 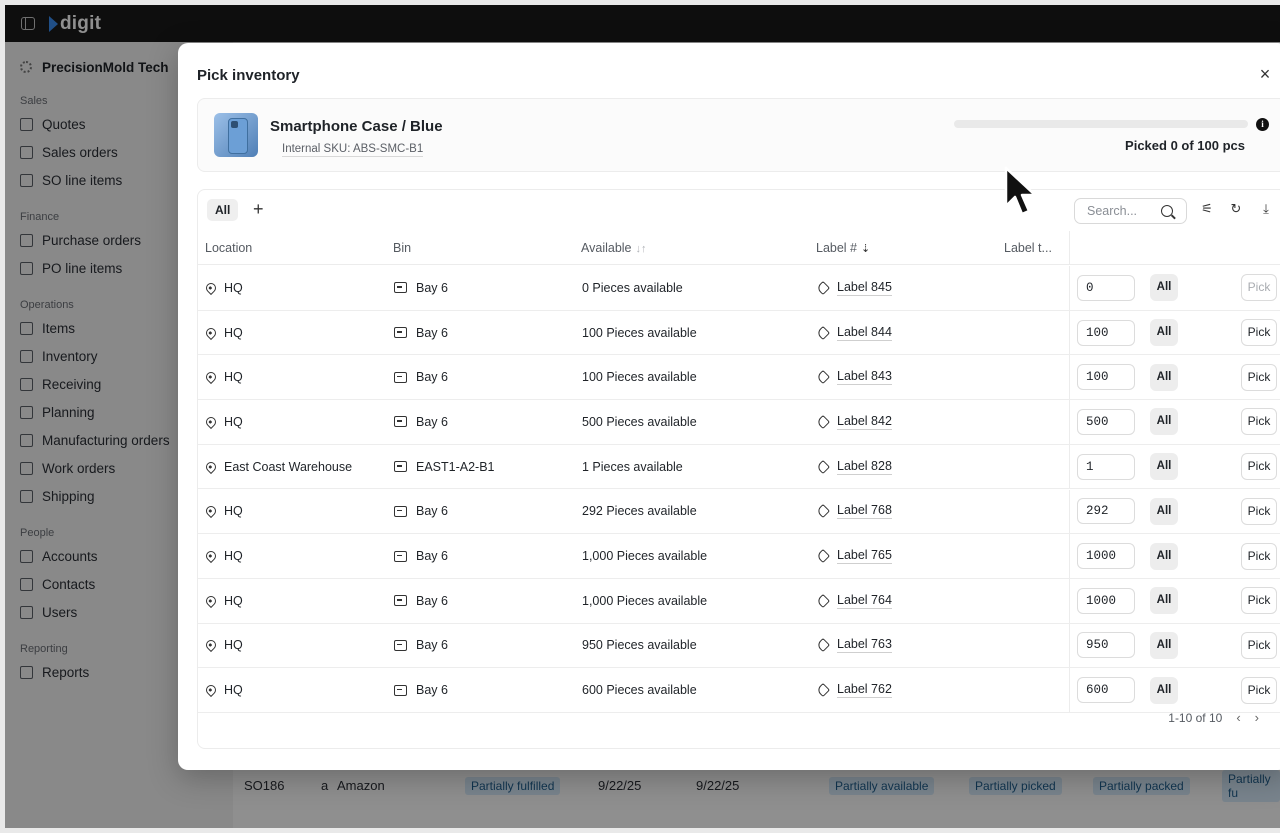 What do you see at coordinates (1257, 717) in the screenshot?
I see `next-page-icon: ›` at bounding box center [1257, 717].